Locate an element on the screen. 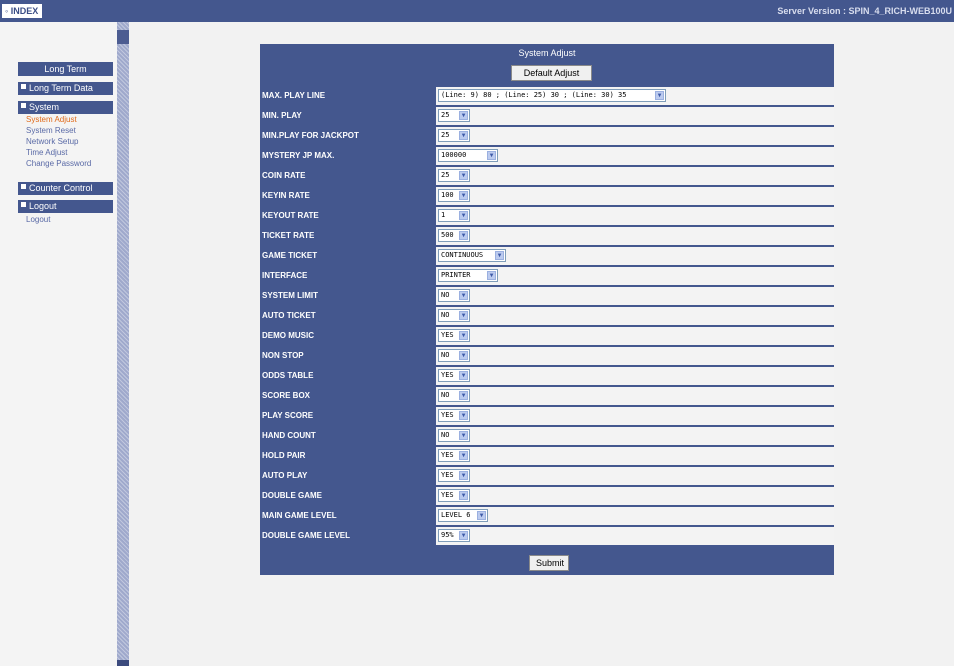 The image size is (954, 666). nav-item-network-setup: Network Setup is located at coordinates (52, 142).